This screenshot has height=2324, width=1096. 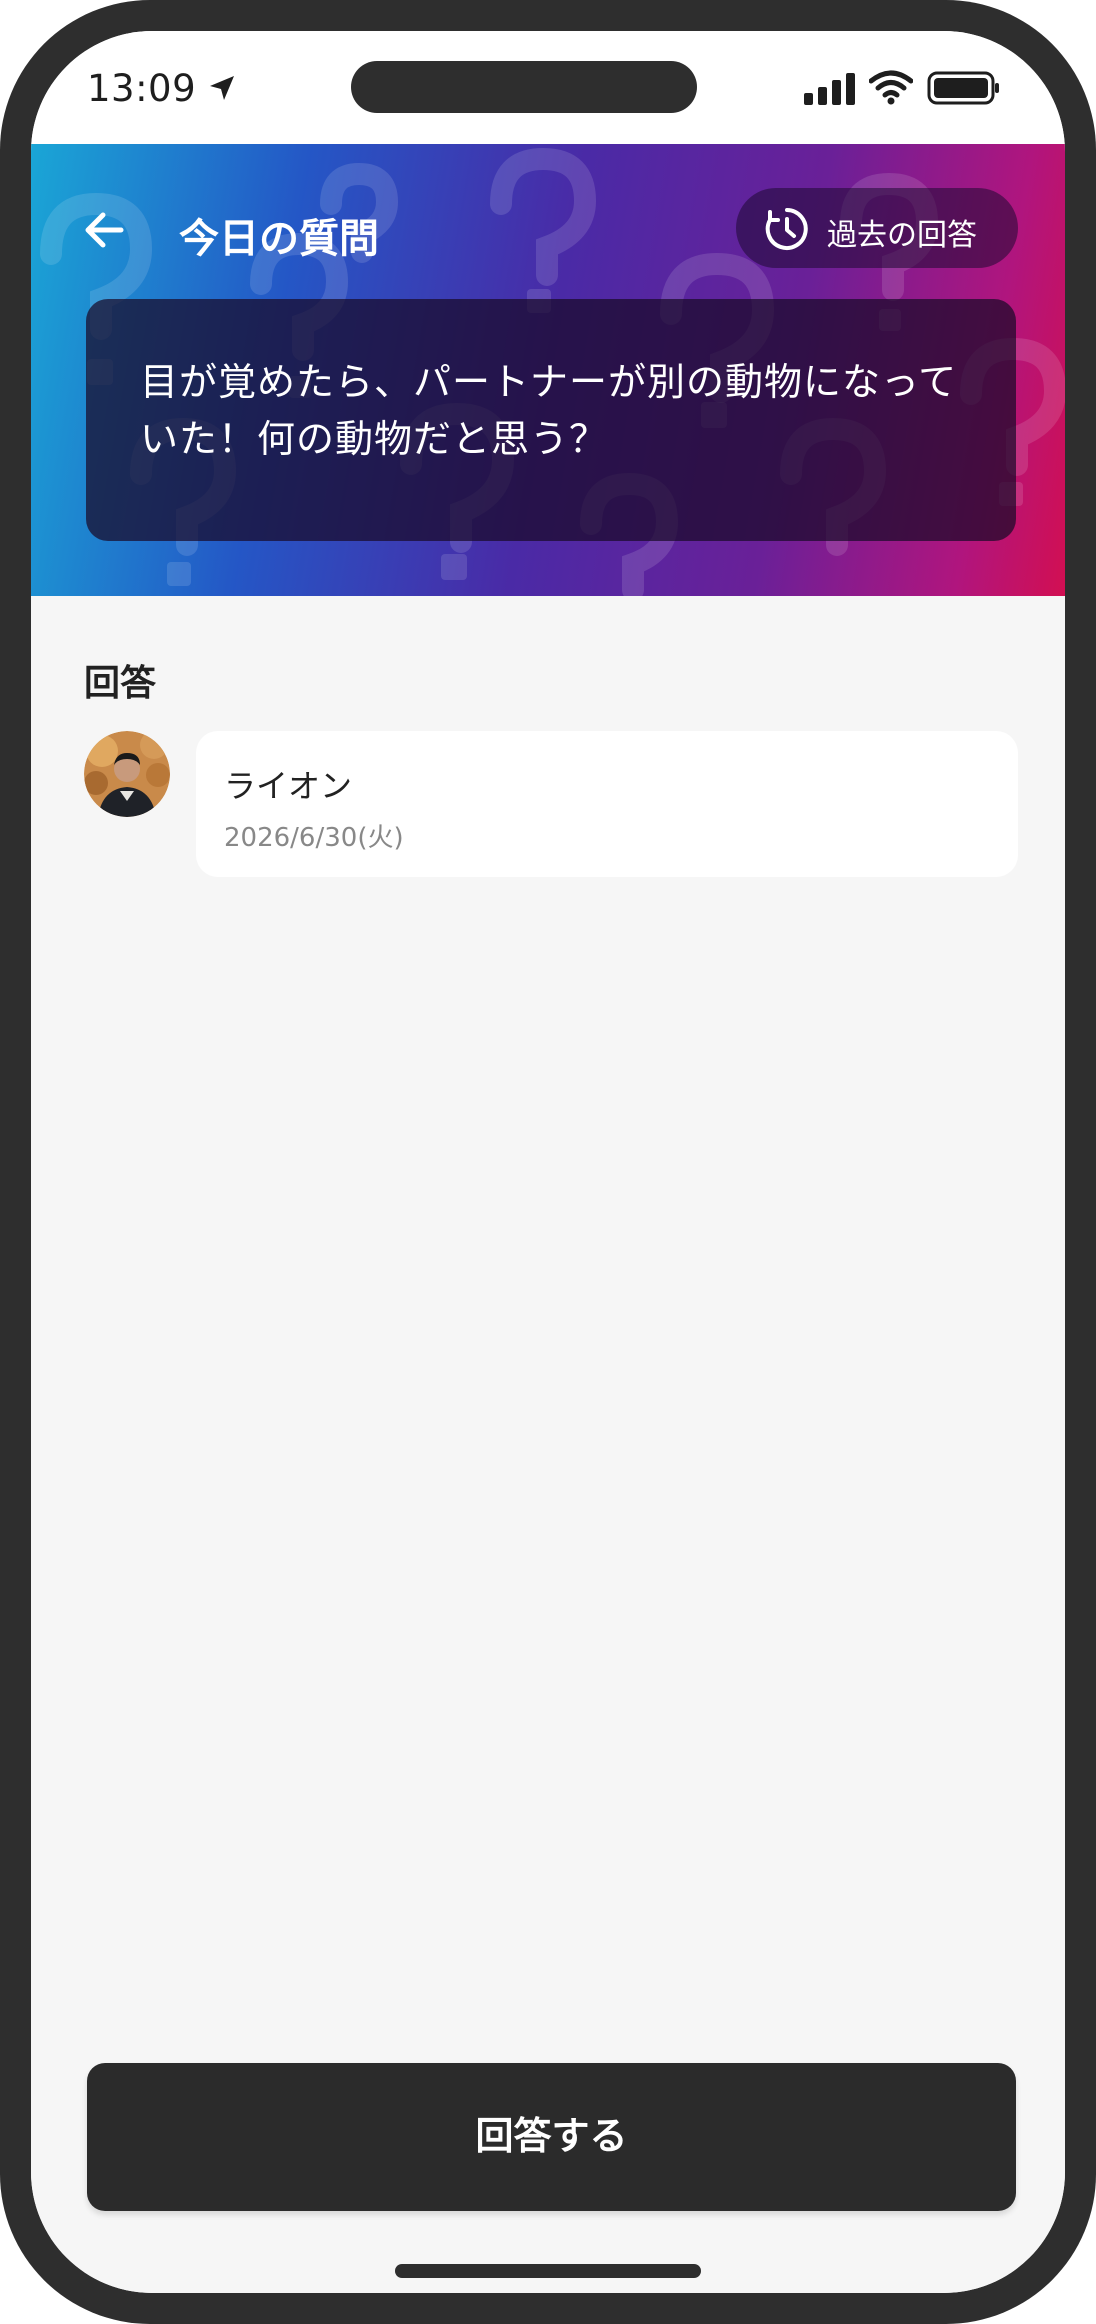 I want to click on past-answers-label: 過去の回答, so click(x=902, y=235).